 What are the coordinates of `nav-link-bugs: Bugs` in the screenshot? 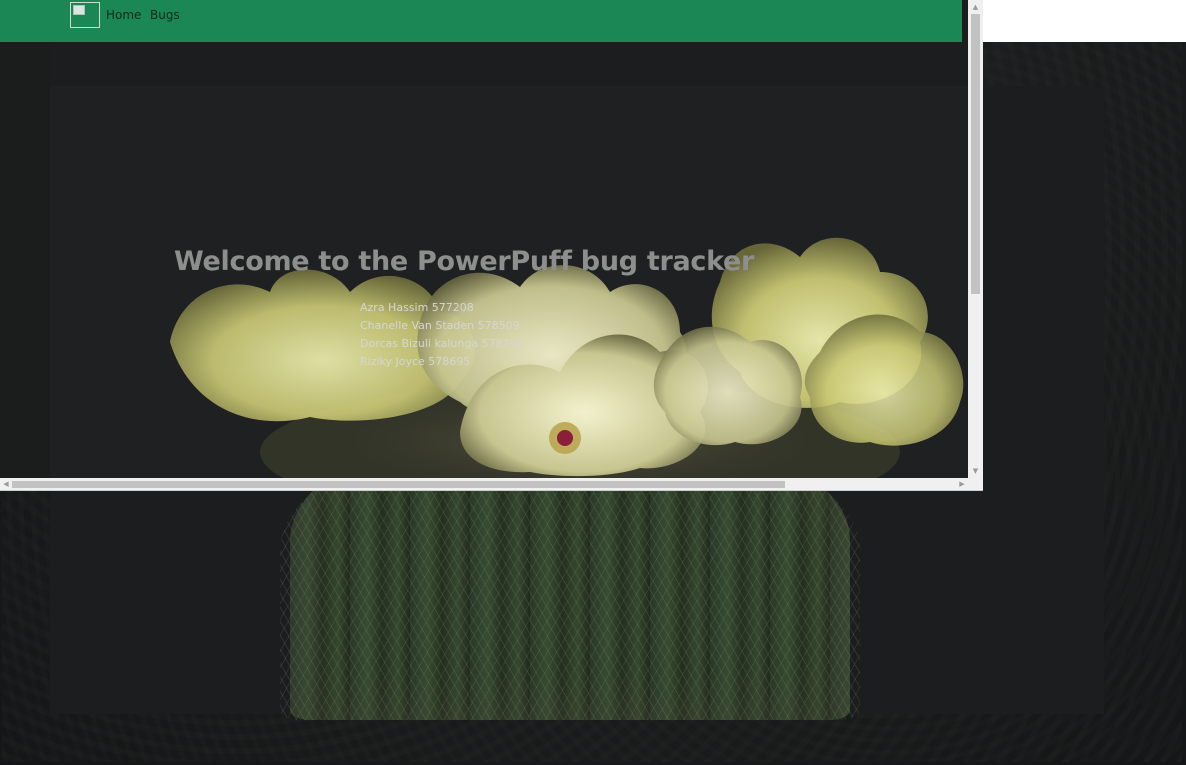 It's located at (165, 15).